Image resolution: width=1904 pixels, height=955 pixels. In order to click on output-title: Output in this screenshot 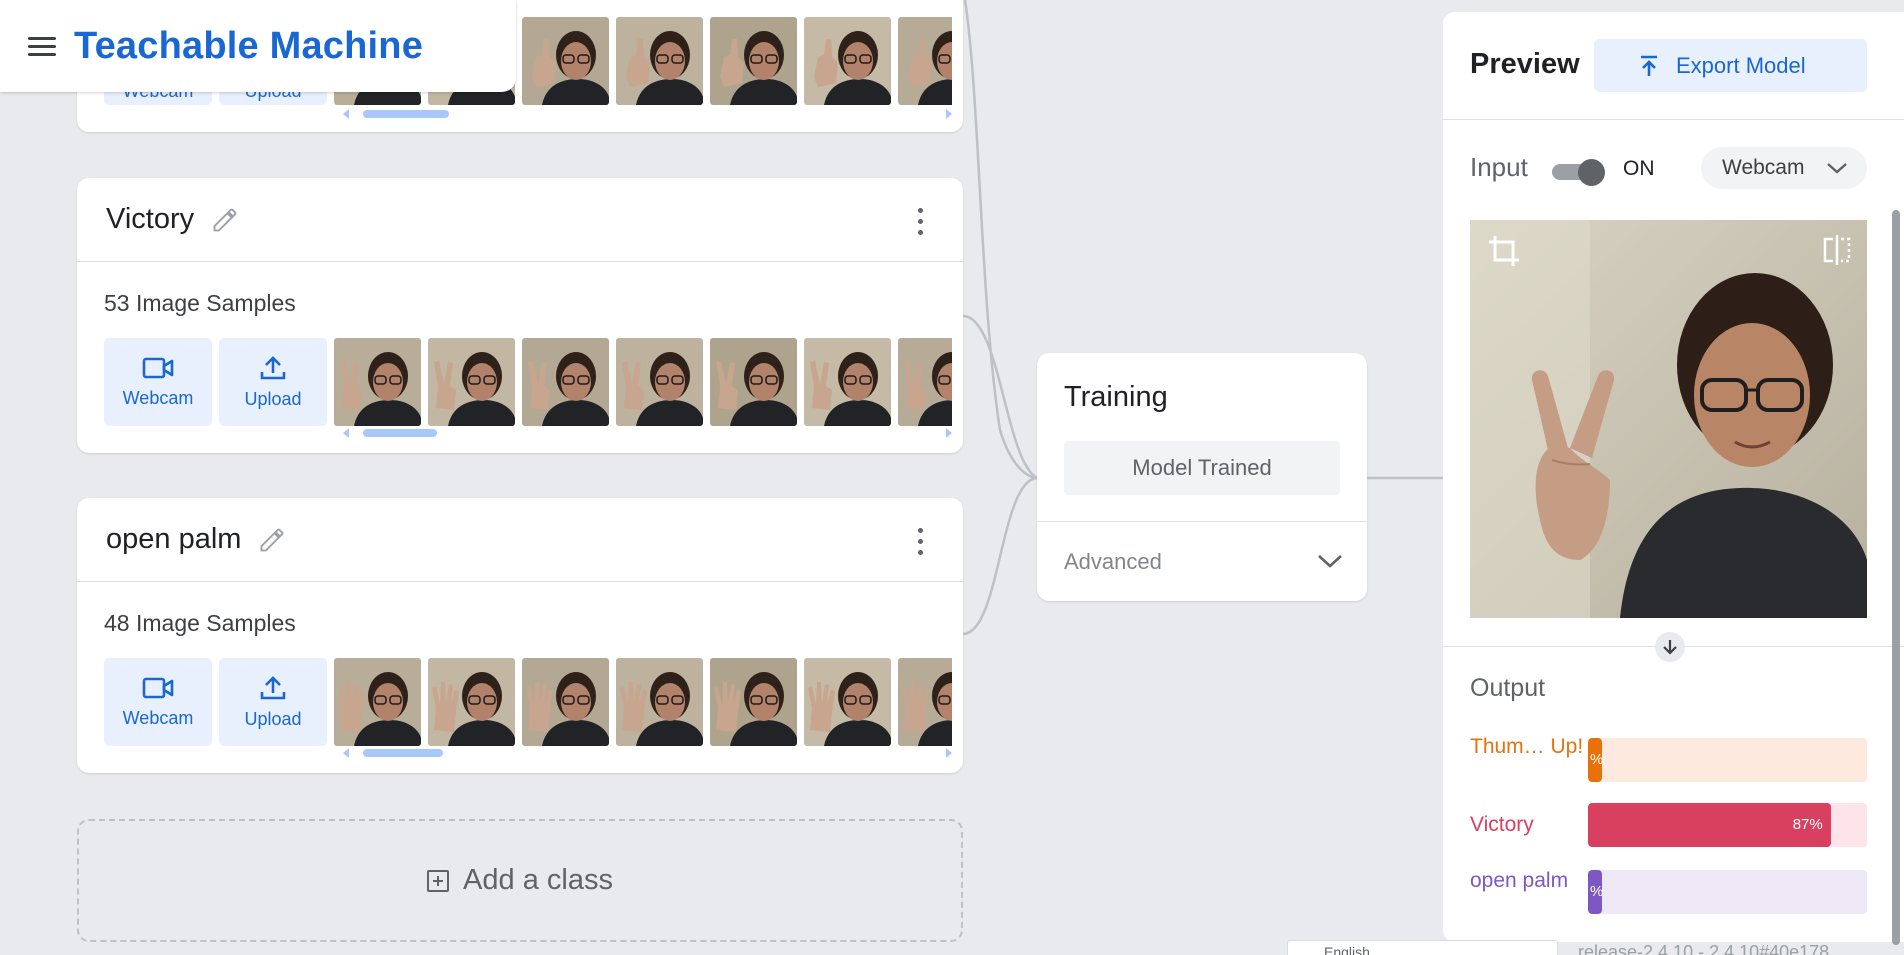, I will do `click(1508, 688)`.